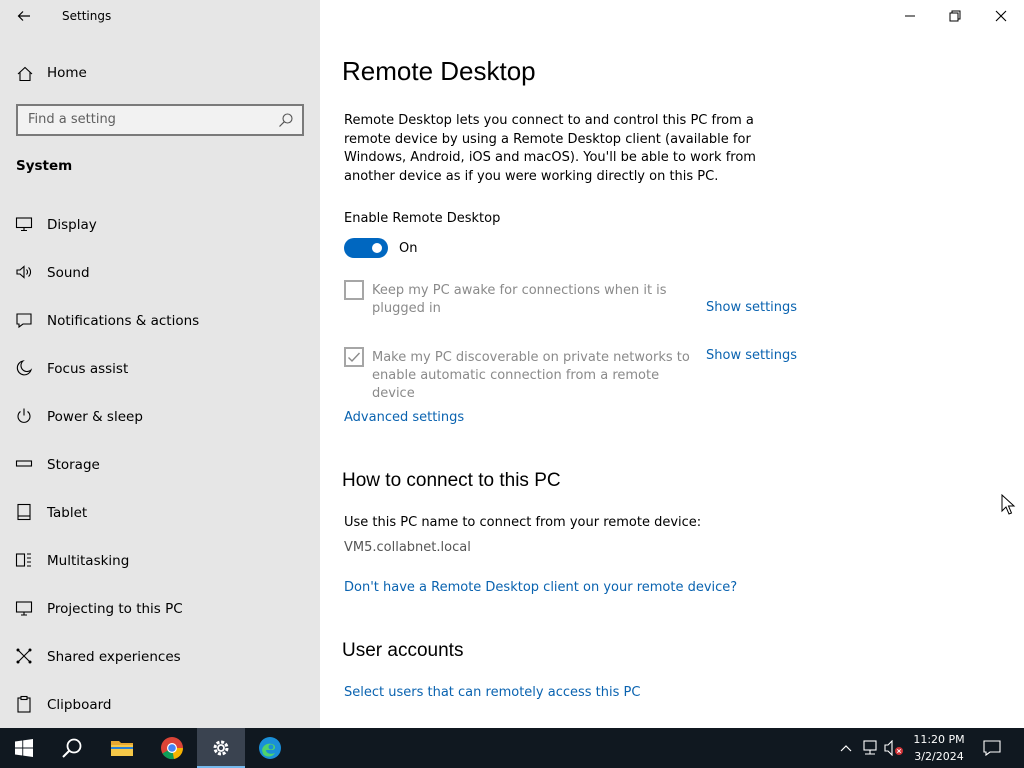 The width and height of the screenshot is (1024, 768). What do you see at coordinates (160, 513) in the screenshot?
I see `sidebar-item-tablet: Tablet` at bounding box center [160, 513].